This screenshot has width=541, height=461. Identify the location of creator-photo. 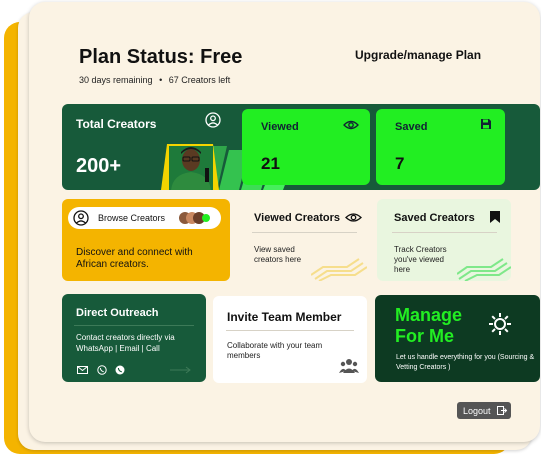
(190, 167).